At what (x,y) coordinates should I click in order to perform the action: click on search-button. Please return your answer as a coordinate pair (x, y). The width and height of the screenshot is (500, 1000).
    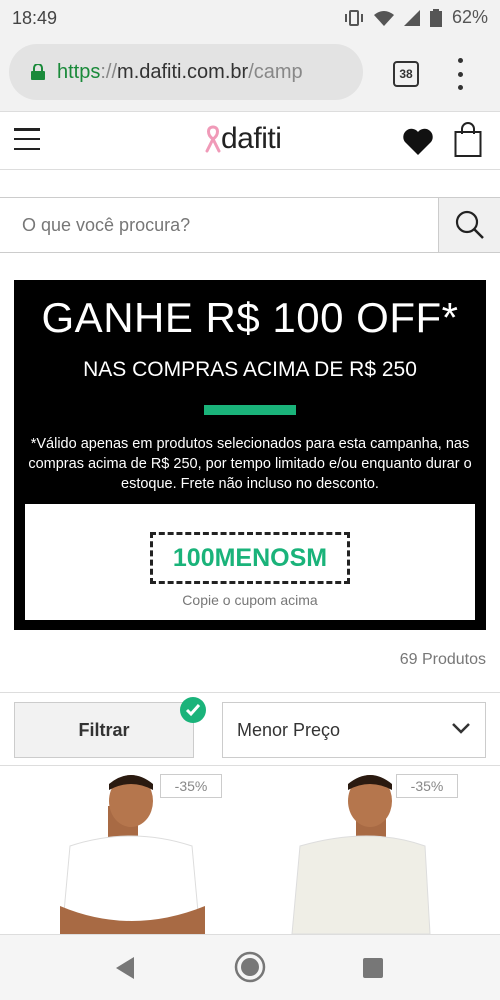
    Looking at the image, I should click on (469, 225).